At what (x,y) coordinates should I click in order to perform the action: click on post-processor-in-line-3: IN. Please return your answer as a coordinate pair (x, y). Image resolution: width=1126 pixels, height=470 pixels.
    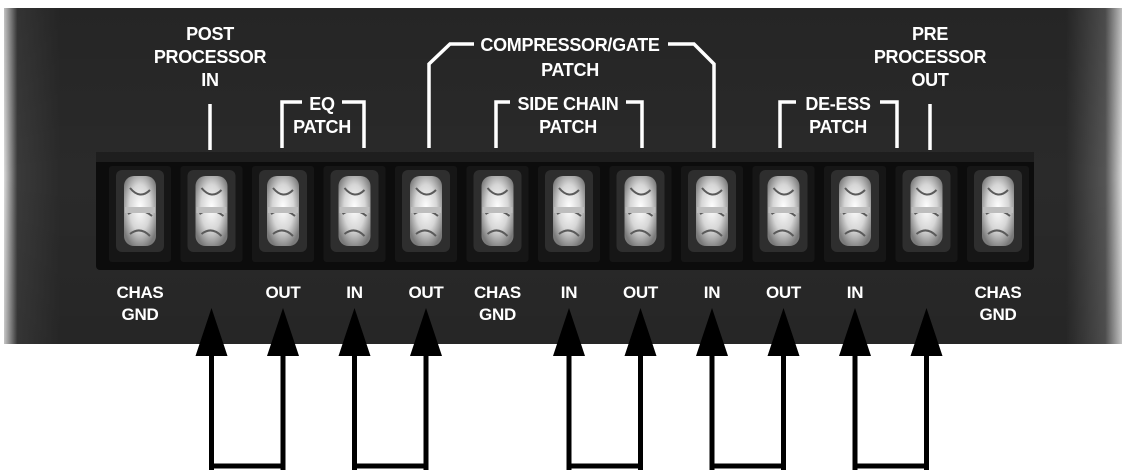
    Looking at the image, I should click on (209, 80).